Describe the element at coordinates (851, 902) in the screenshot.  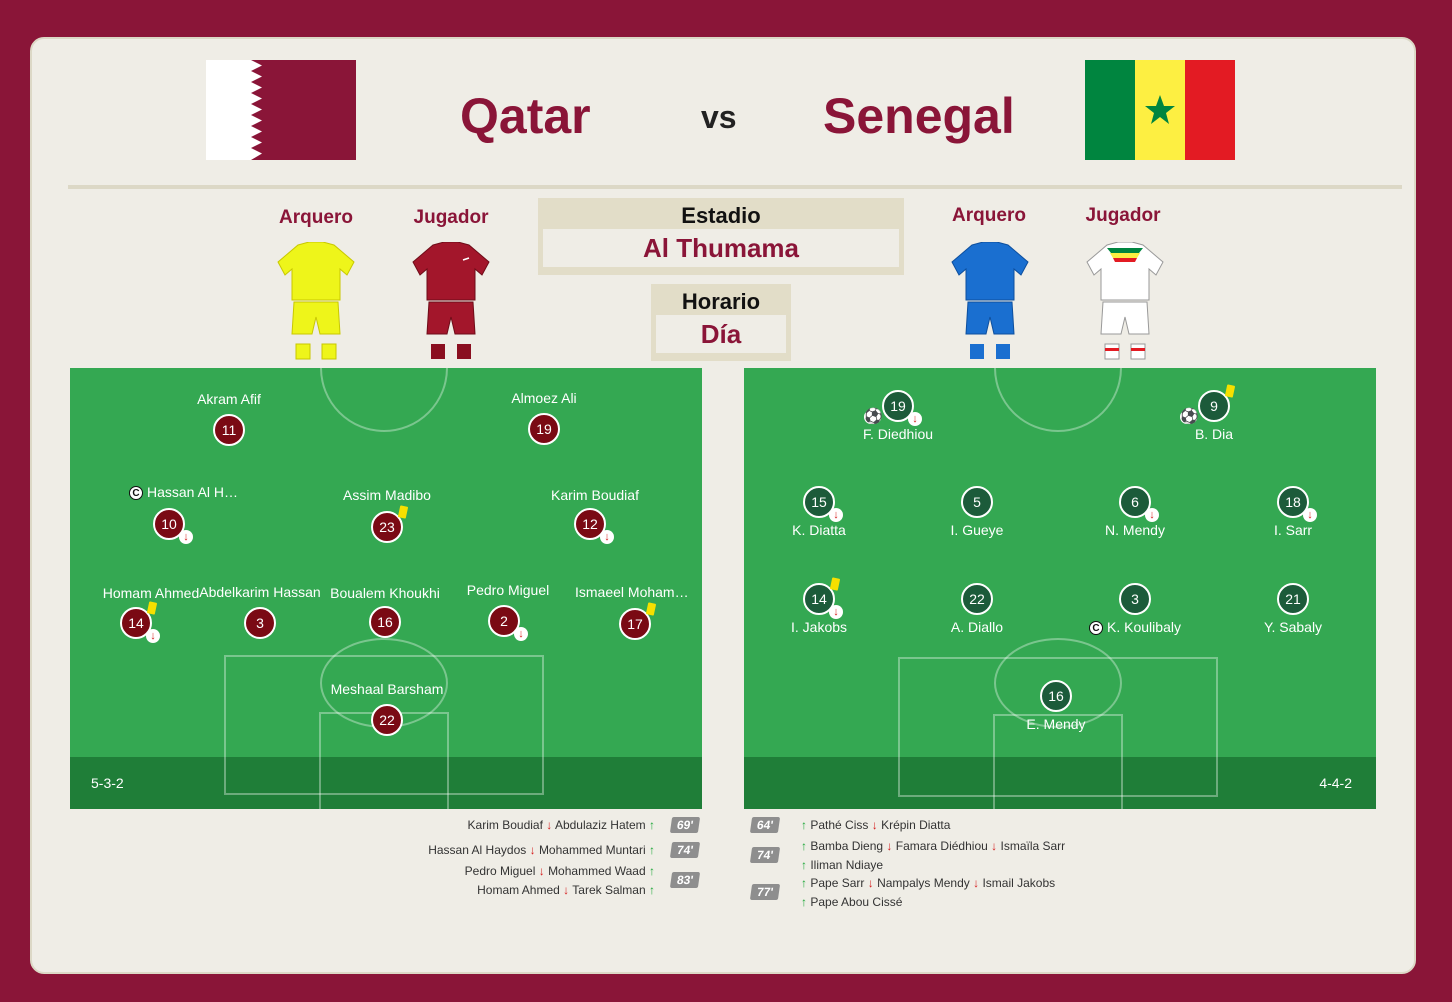
I see `away-sub-row: ↑ Pape Abou Cissé` at that location.